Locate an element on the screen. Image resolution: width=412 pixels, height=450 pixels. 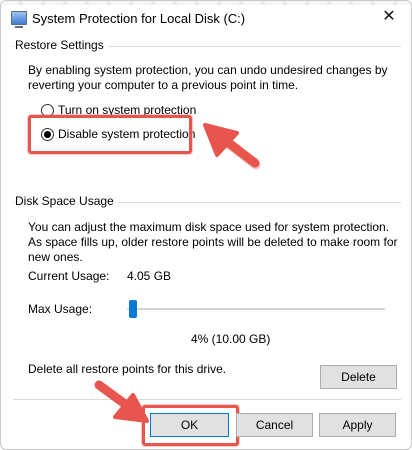
close-button: ✕ is located at coordinates (389, 17).